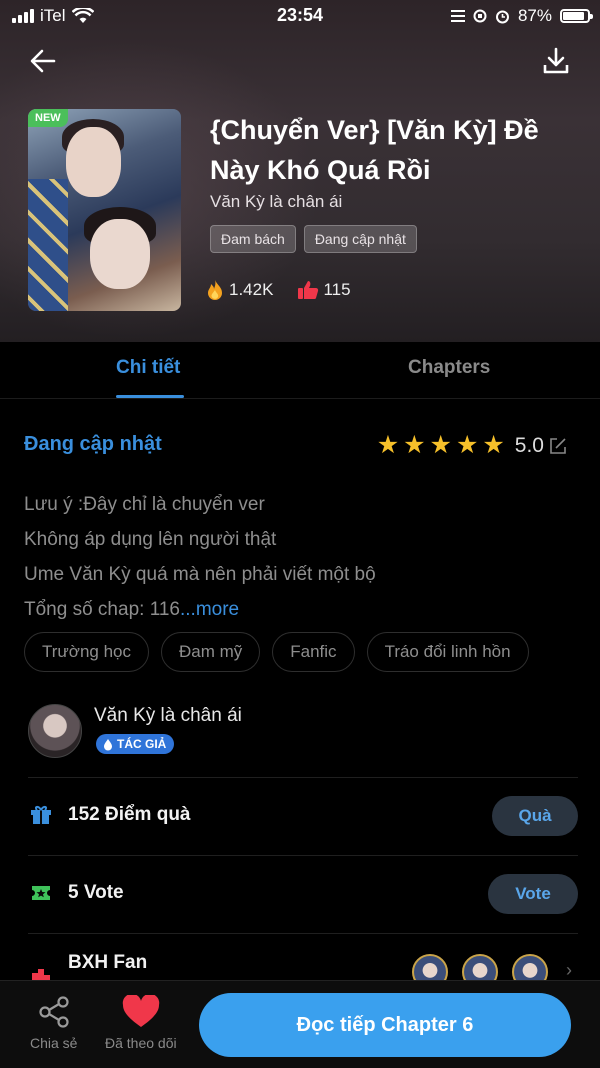 The width and height of the screenshot is (600, 1068). What do you see at coordinates (86, 652) in the screenshot?
I see `genre-chip: Trường học` at bounding box center [86, 652].